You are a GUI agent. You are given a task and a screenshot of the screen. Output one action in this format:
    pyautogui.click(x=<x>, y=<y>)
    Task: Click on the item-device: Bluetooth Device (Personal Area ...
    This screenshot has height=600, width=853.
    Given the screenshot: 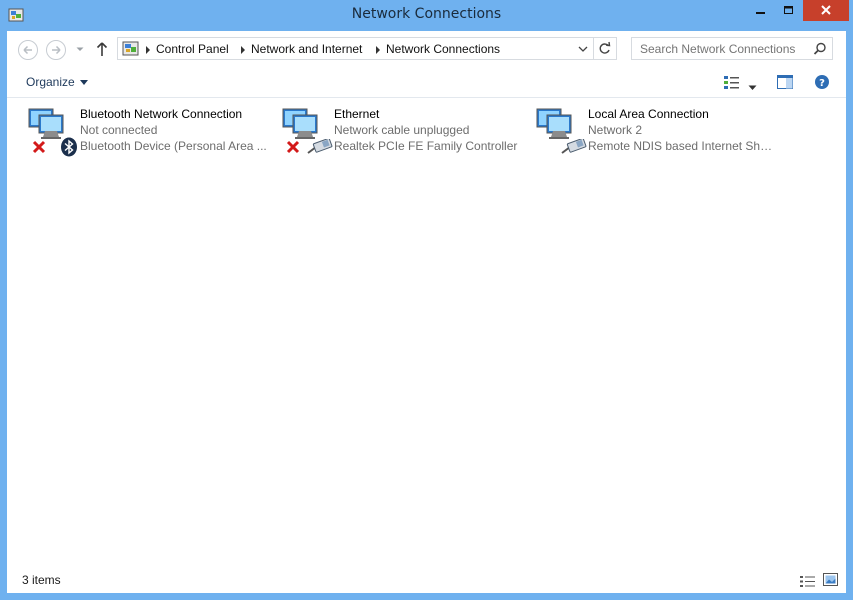 What is the action you would take?
    pyautogui.click(x=173, y=146)
    